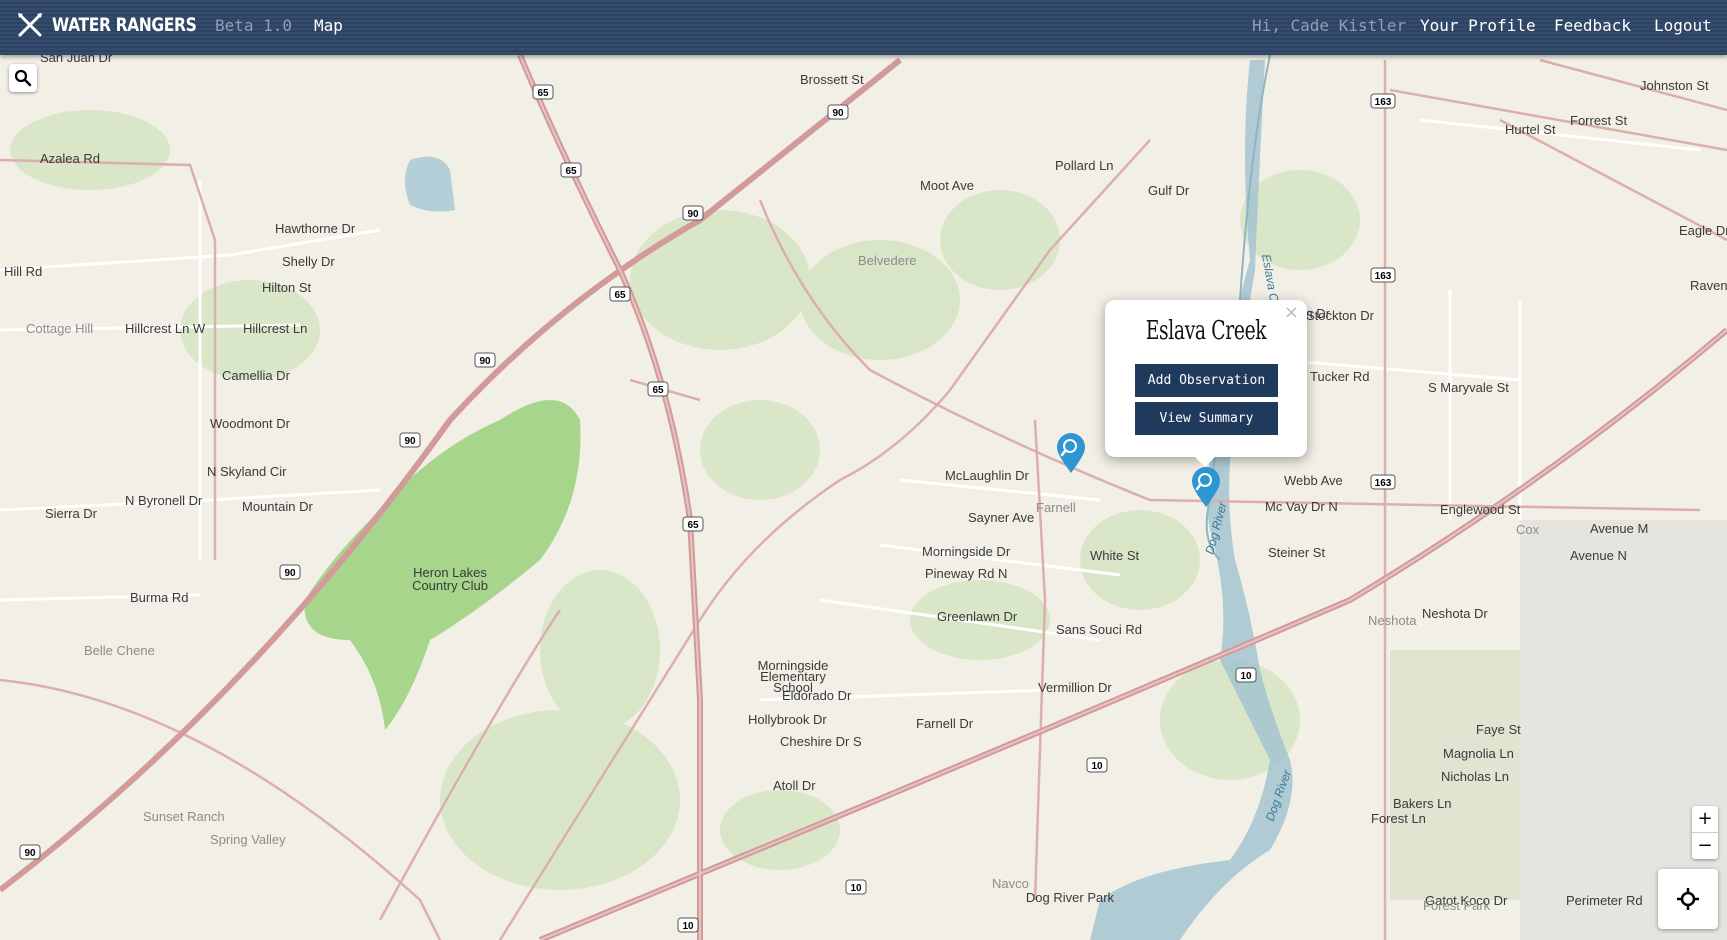  I want to click on street-label: Raven Dr, so click(1708, 285).